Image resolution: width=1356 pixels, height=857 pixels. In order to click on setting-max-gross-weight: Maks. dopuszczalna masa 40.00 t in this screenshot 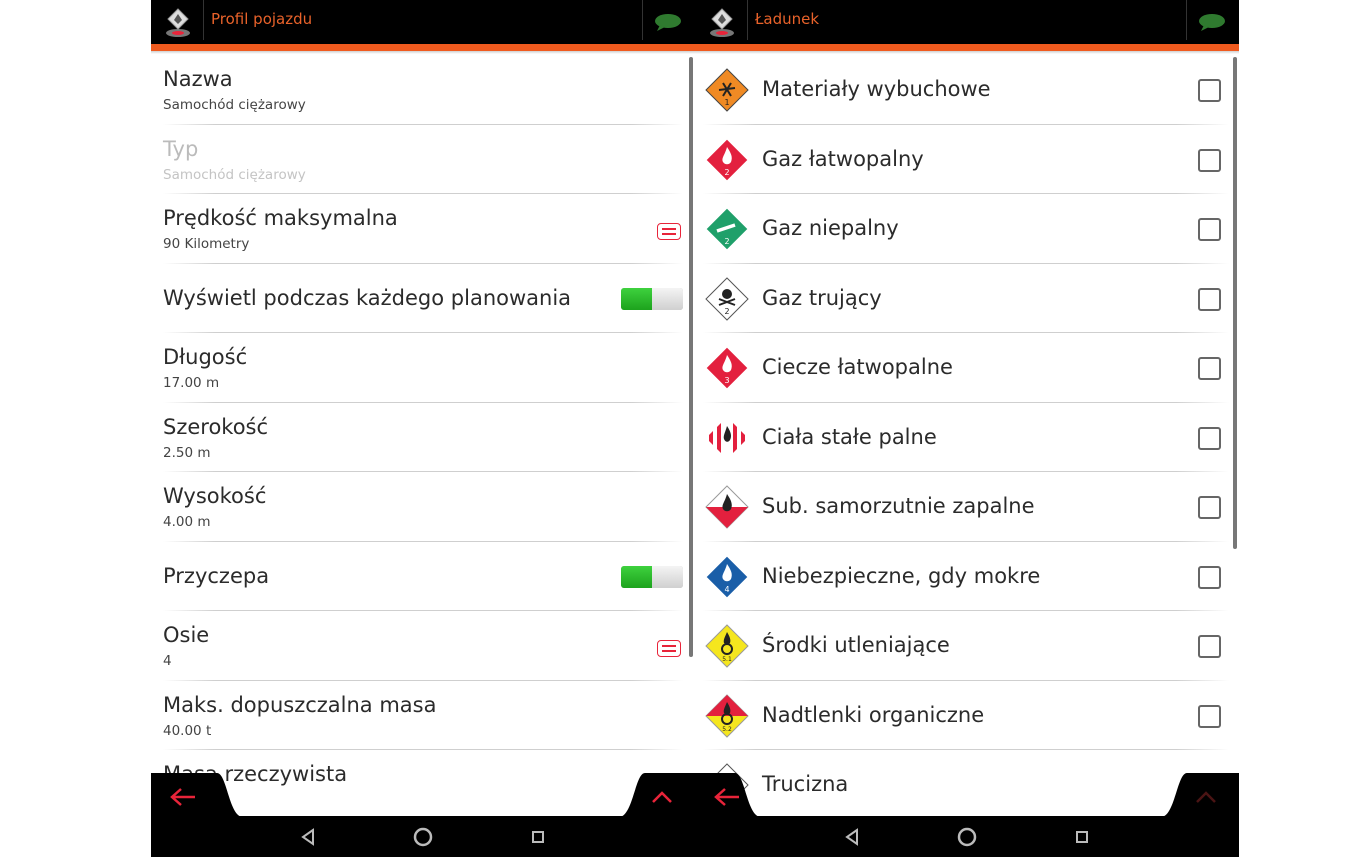, I will do `click(423, 715)`.